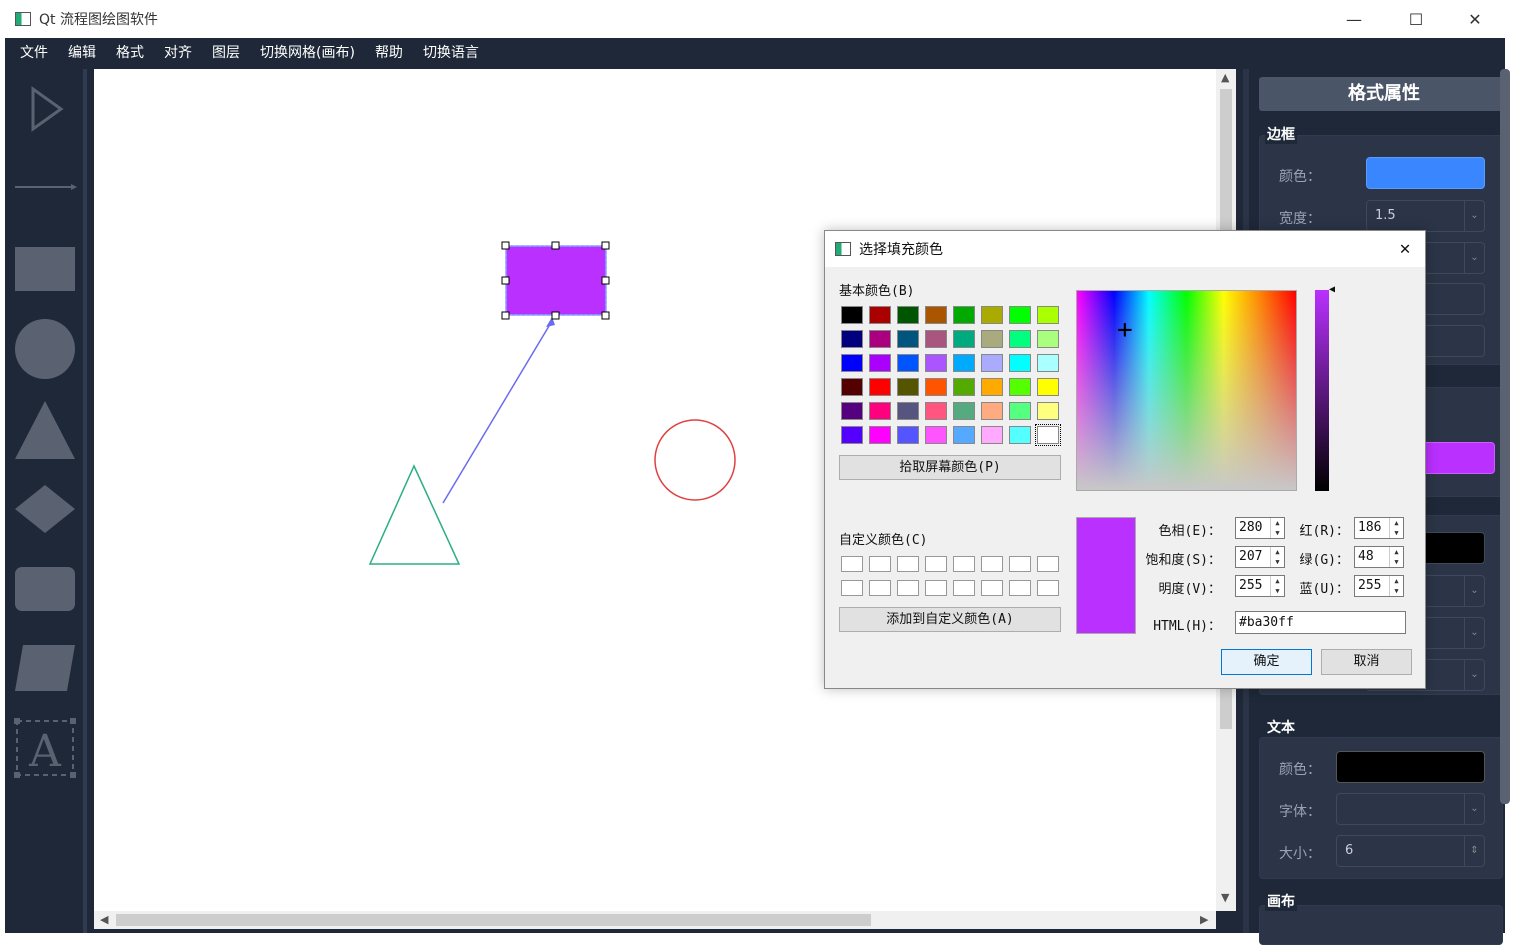  I want to click on text-color-button, so click(1410, 767).